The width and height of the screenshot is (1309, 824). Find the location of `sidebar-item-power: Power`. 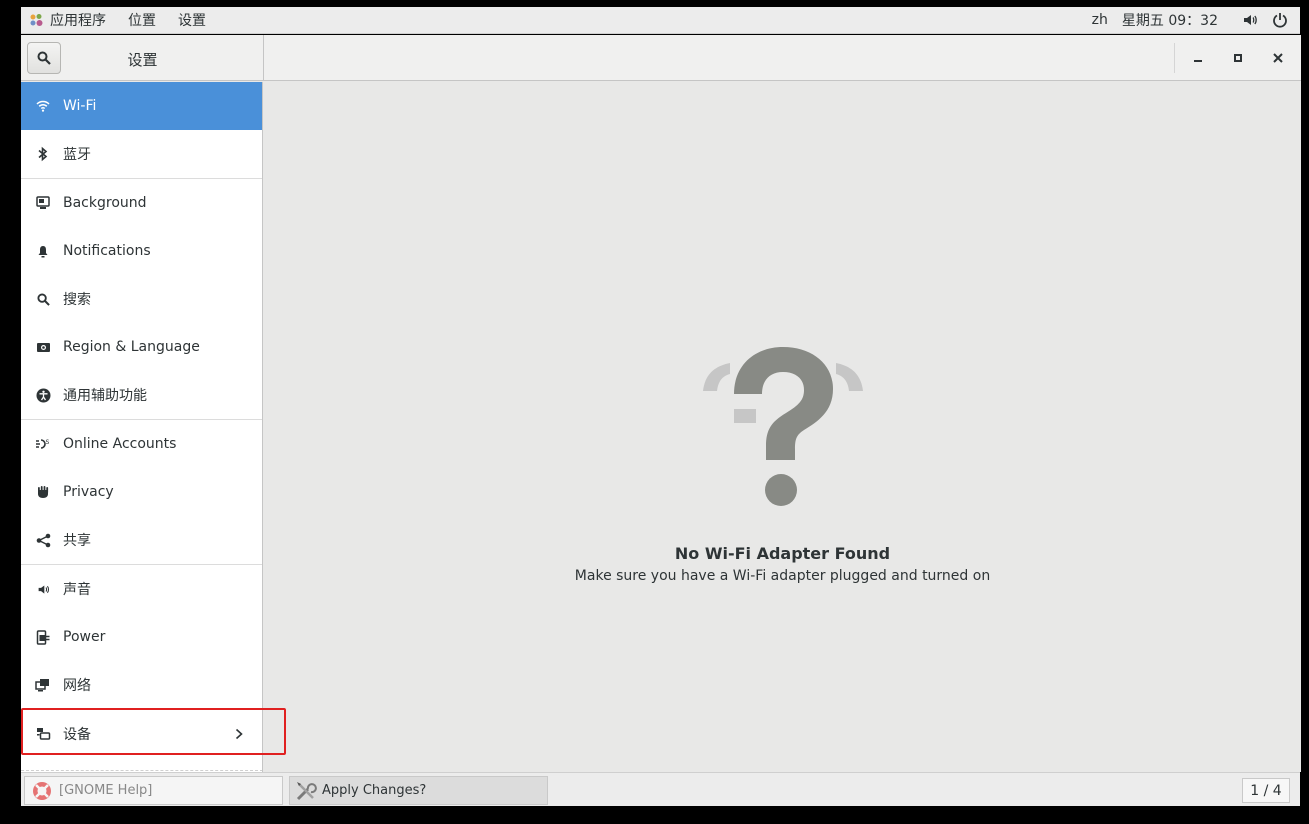

sidebar-item-power: Power is located at coordinates (141, 637).